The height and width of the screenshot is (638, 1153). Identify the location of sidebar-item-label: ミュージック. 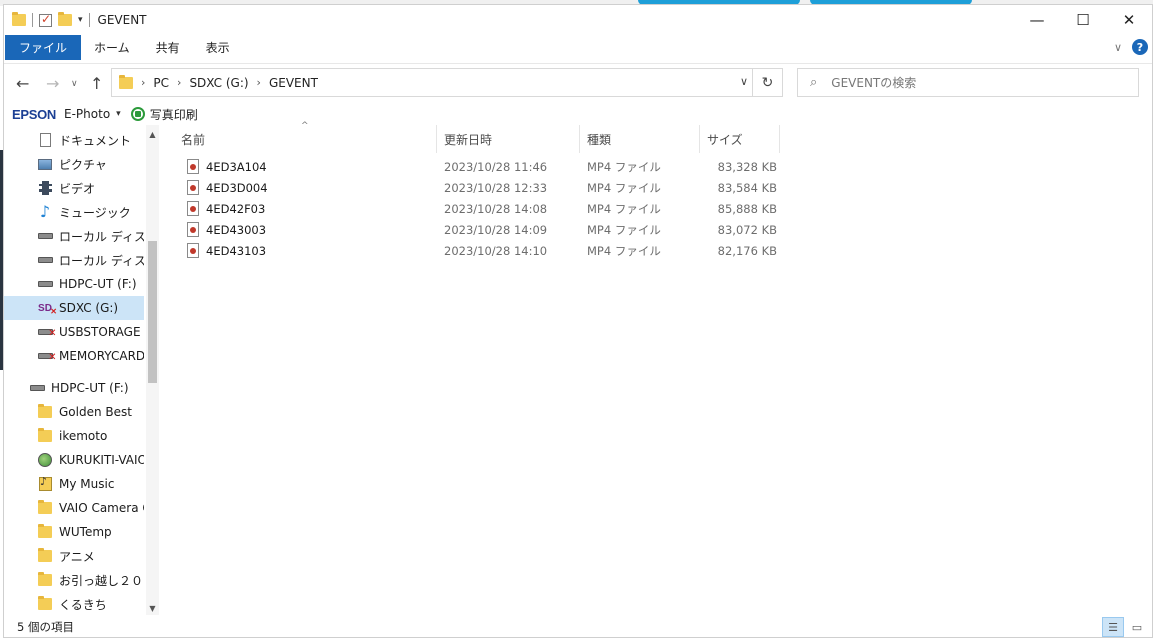
(95, 212).